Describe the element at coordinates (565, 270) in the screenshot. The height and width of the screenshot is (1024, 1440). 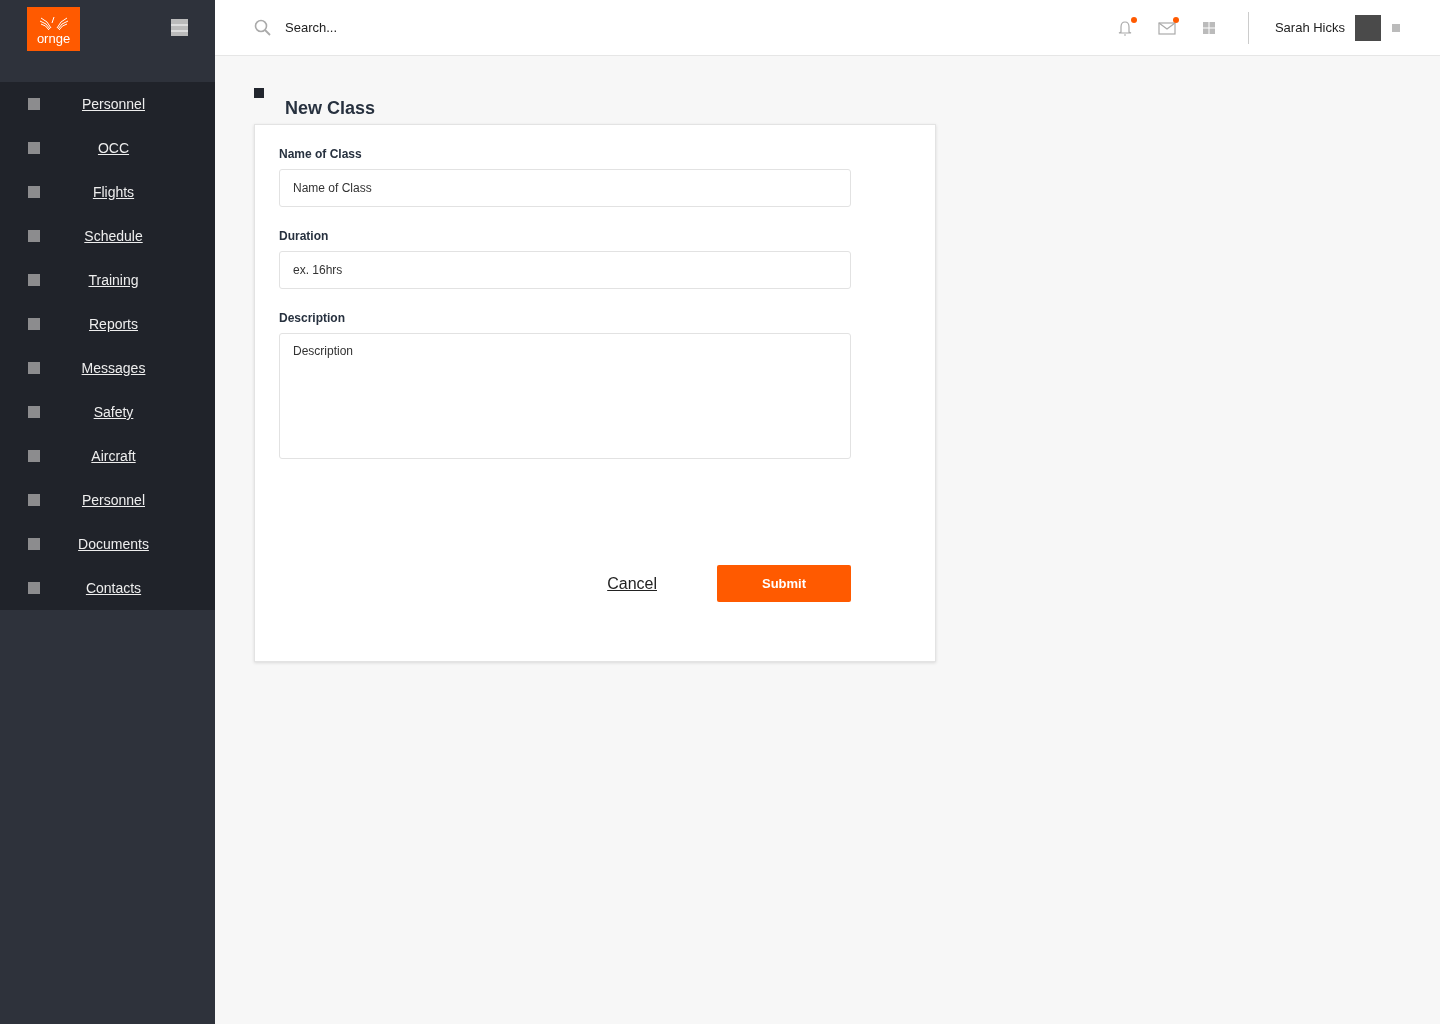
I see `input-field: ex. 16hrs` at that location.